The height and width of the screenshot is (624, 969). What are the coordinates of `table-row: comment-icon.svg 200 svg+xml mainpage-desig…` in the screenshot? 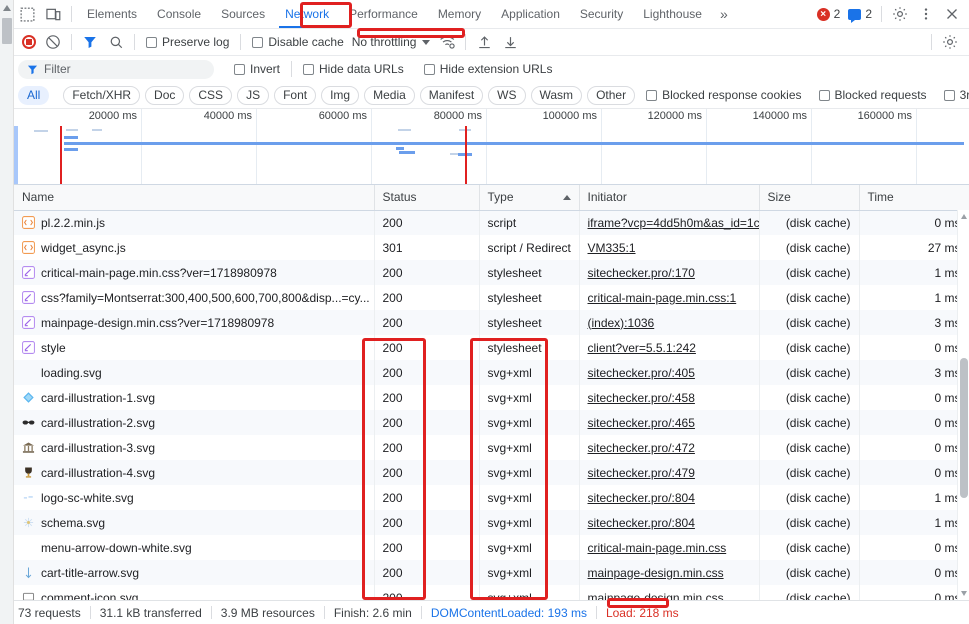 It's located at (491, 592).